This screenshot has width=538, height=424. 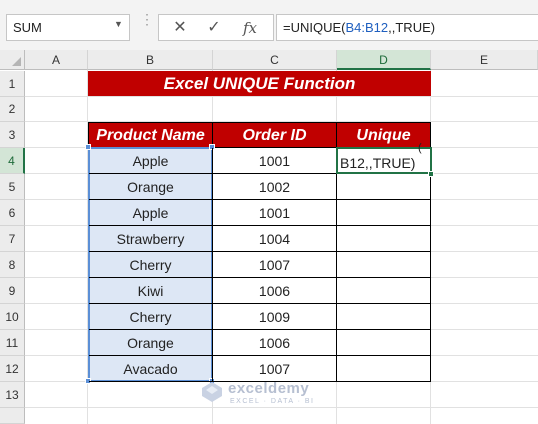 I want to click on product-cell: Strawberry, so click(x=151, y=239).